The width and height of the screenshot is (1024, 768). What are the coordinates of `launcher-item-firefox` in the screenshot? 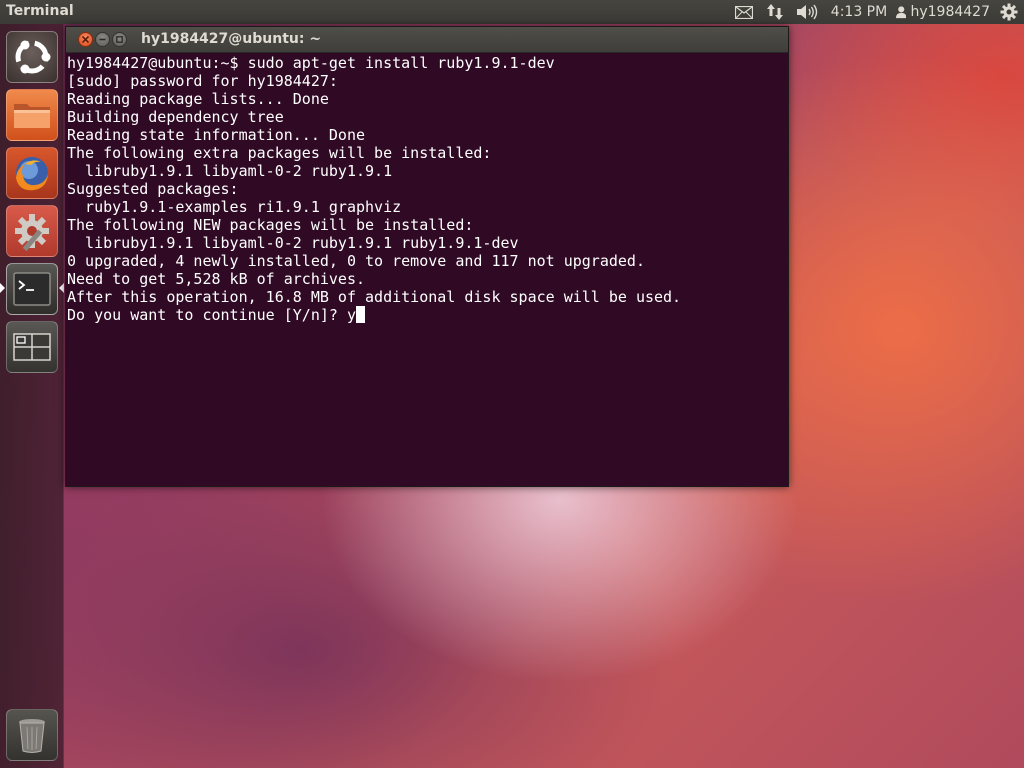 It's located at (32, 173).